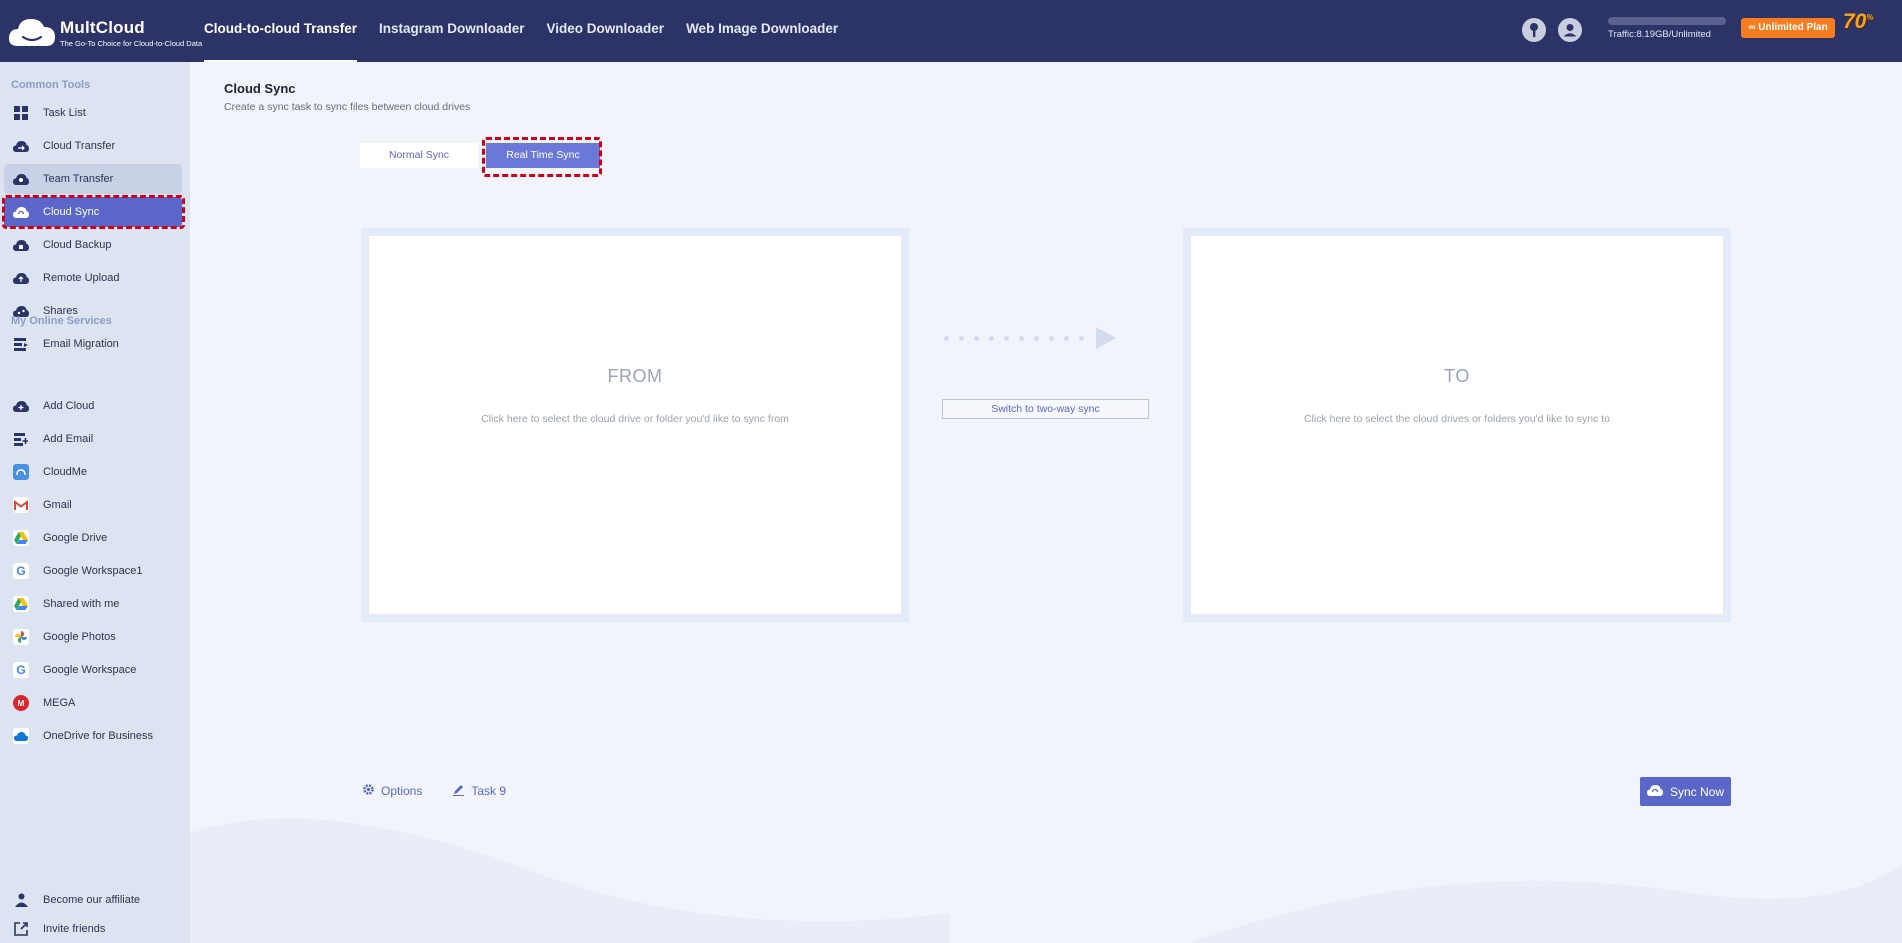 This screenshot has height=943, width=1902. I want to click on sidebar-item-google-workspace1: G Google Workspace1, so click(93, 571).